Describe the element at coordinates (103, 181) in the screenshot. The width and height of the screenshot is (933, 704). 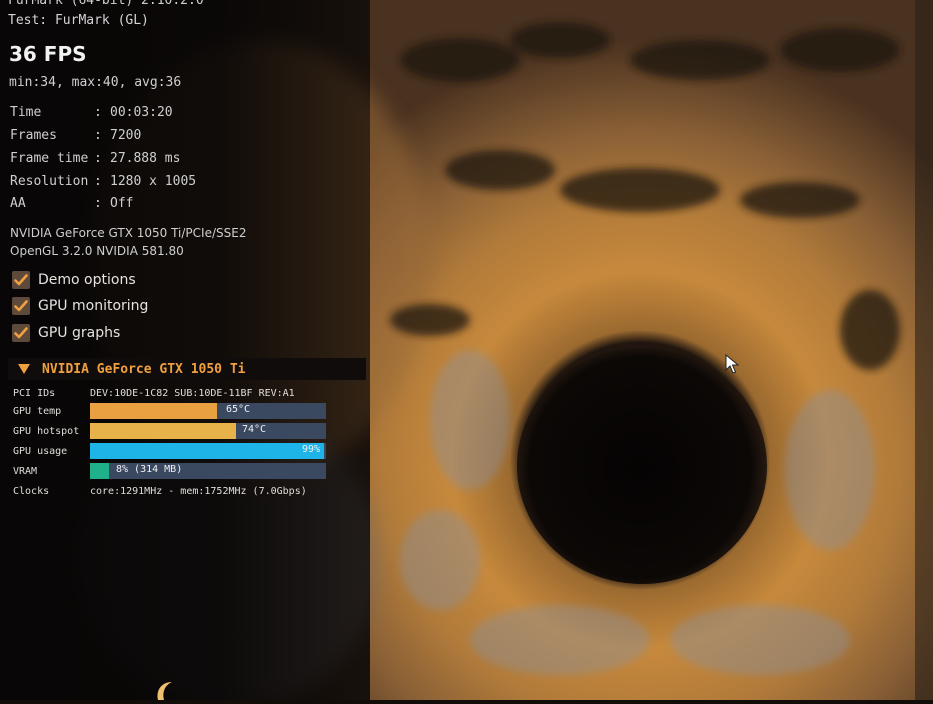
I see `stat-row-resolution: Resolution:1280 x 1005` at that location.